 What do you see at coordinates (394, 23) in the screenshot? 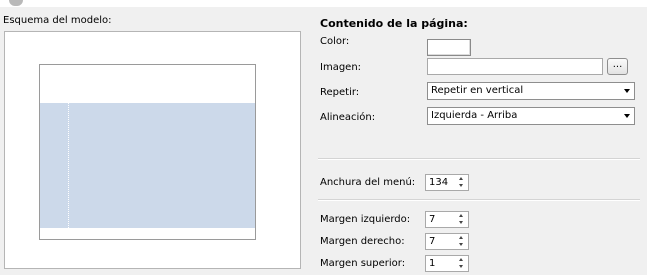
I see `section-title: Contenido de la página:` at bounding box center [394, 23].